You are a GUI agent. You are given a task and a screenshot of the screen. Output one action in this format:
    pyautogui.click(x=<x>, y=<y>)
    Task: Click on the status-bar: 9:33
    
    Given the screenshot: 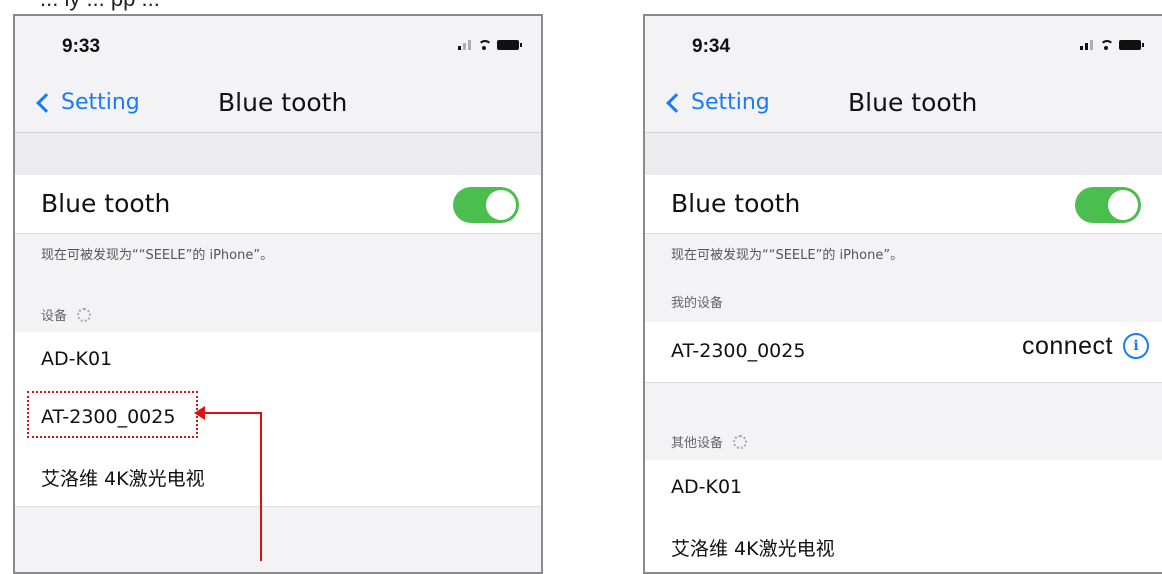 What is the action you would take?
    pyautogui.click(x=278, y=46)
    